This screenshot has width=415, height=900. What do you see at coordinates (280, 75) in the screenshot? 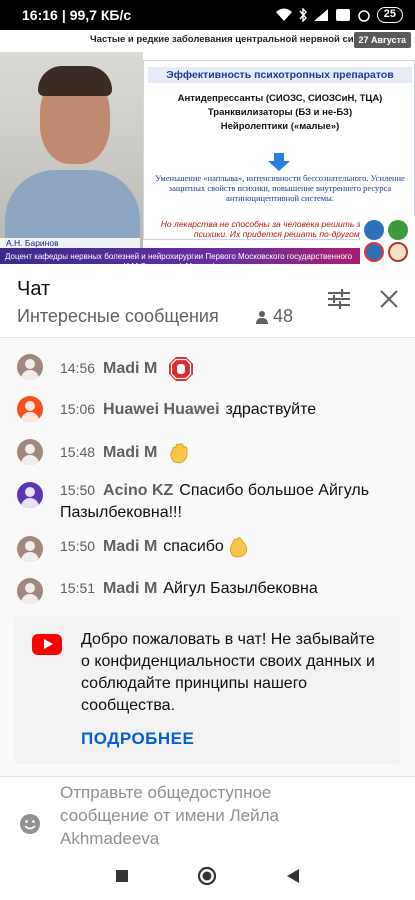
I see `slide-title: Эффективность психотропных препаратов` at bounding box center [280, 75].